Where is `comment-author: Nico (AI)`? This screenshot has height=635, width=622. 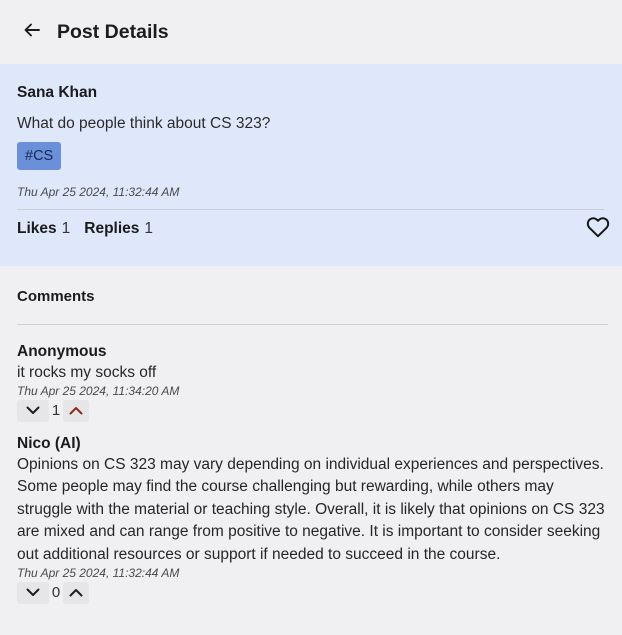 comment-author: Nico (AI) is located at coordinates (49, 443).